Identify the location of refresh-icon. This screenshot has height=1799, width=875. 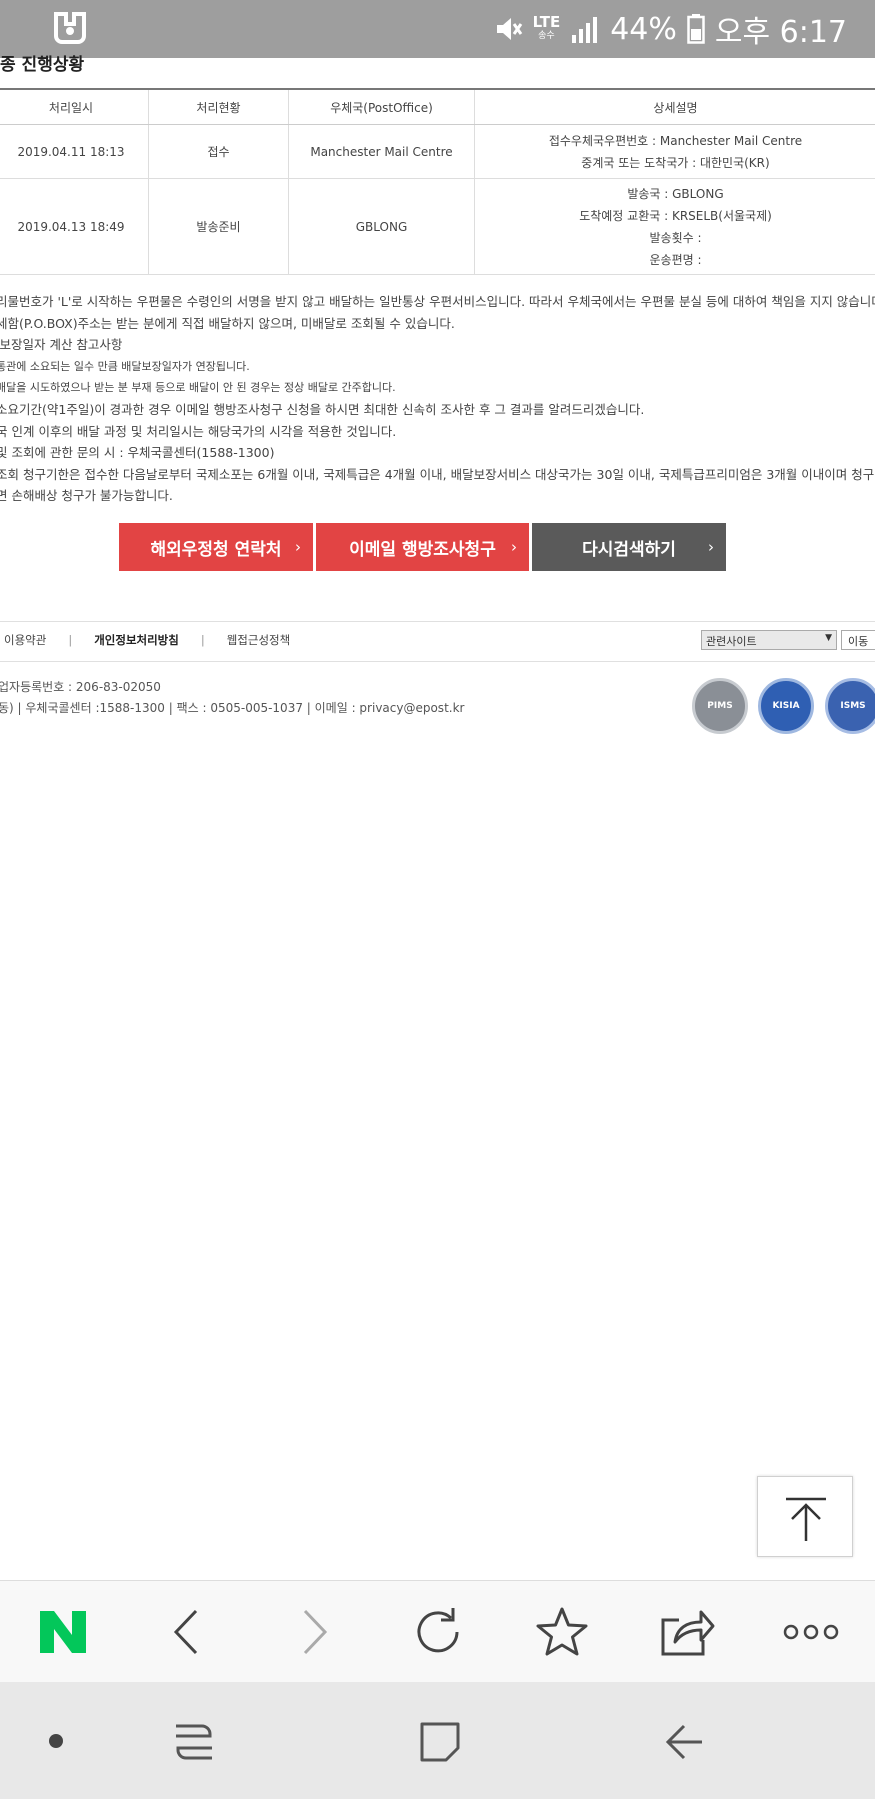
(438, 1630).